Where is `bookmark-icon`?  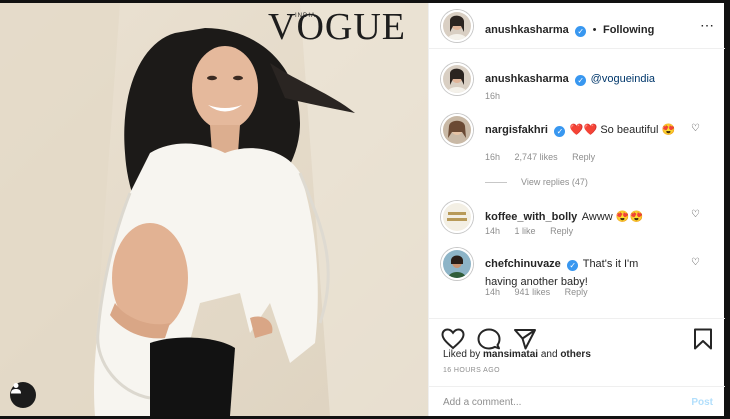
bookmark-icon is located at coordinates (703, 341).